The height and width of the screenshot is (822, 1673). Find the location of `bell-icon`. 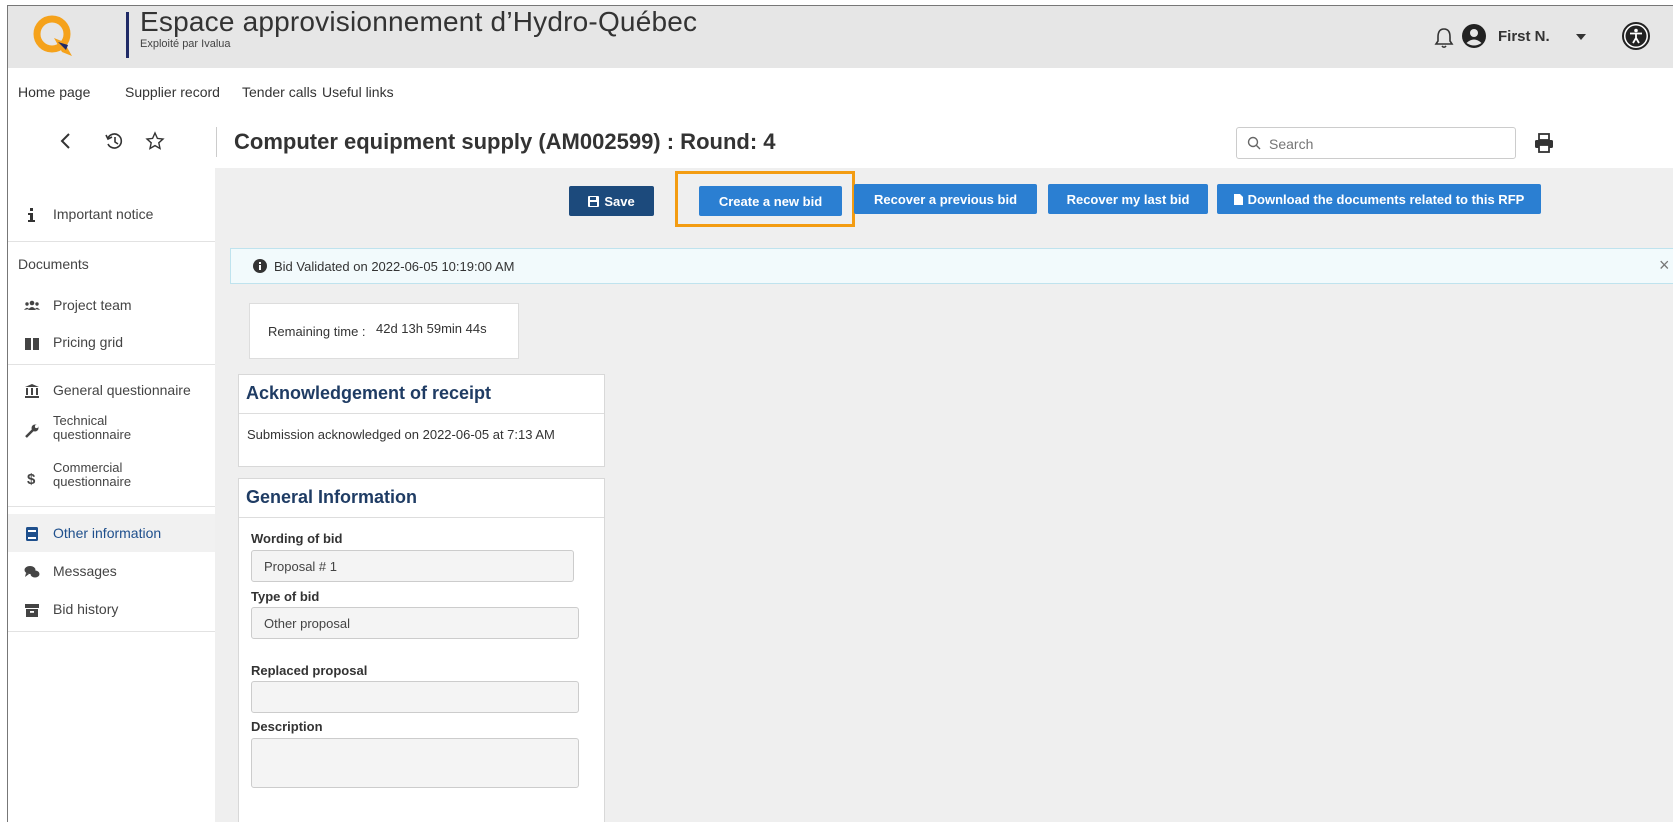

bell-icon is located at coordinates (1444, 38).